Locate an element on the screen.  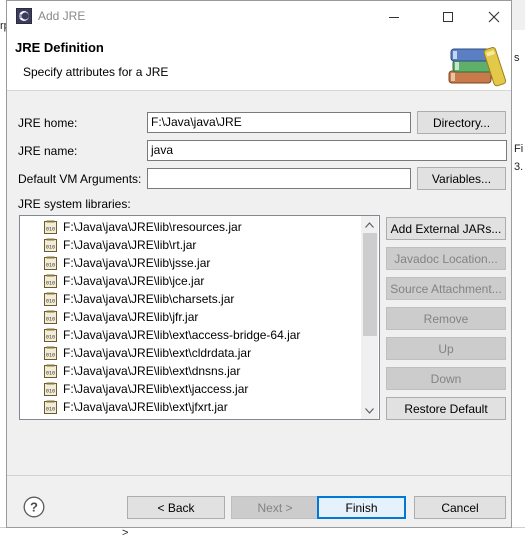
cancel-button: Cancel is located at coordinates (460, 507).